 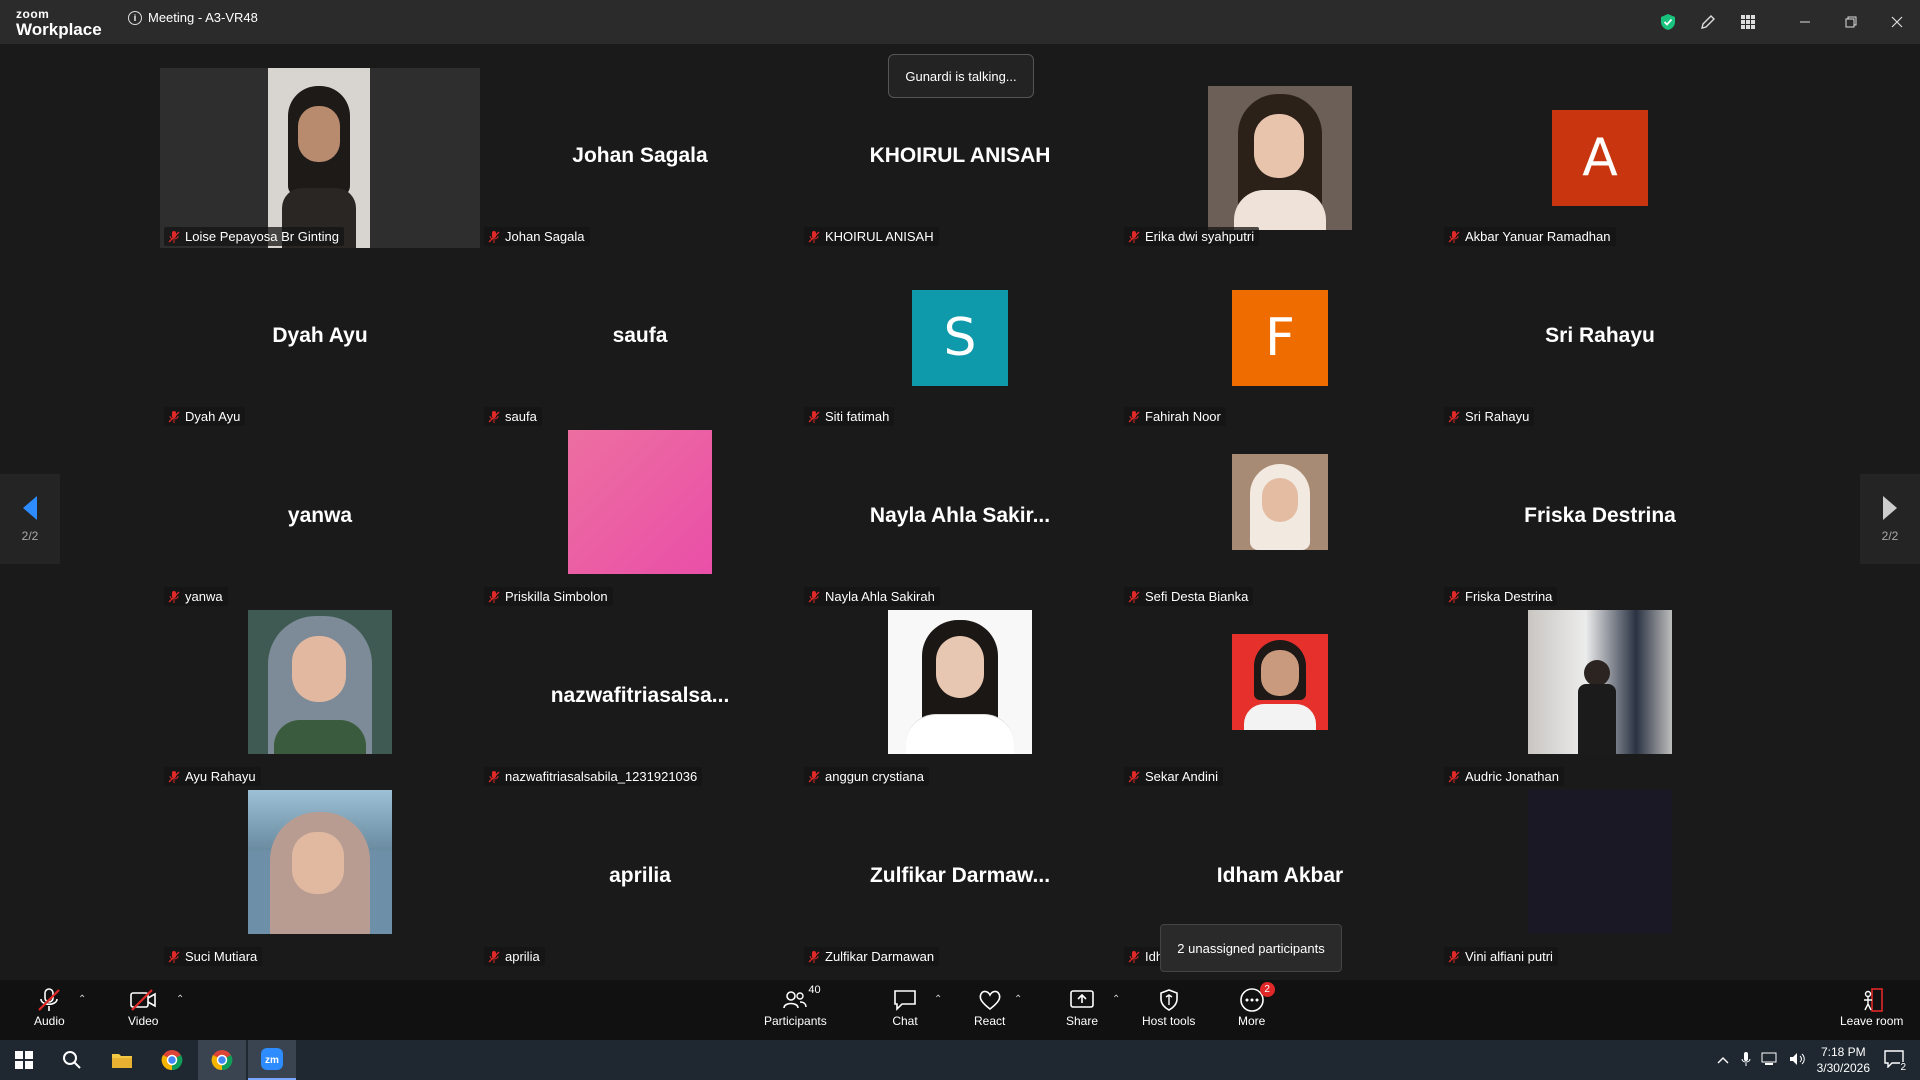 What do you see at coordinates (33, 14) in the screenshot?
I see `logo-zoom-text: zoom` at bounding box center [33, 14].